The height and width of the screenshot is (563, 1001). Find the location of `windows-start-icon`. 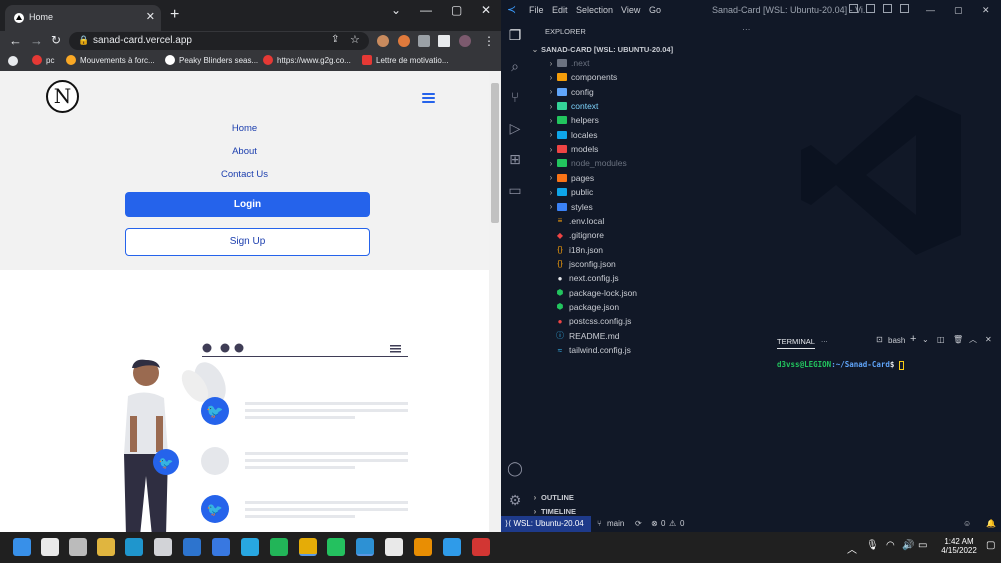

windows-start-icon is located at coordinates (22, 547).